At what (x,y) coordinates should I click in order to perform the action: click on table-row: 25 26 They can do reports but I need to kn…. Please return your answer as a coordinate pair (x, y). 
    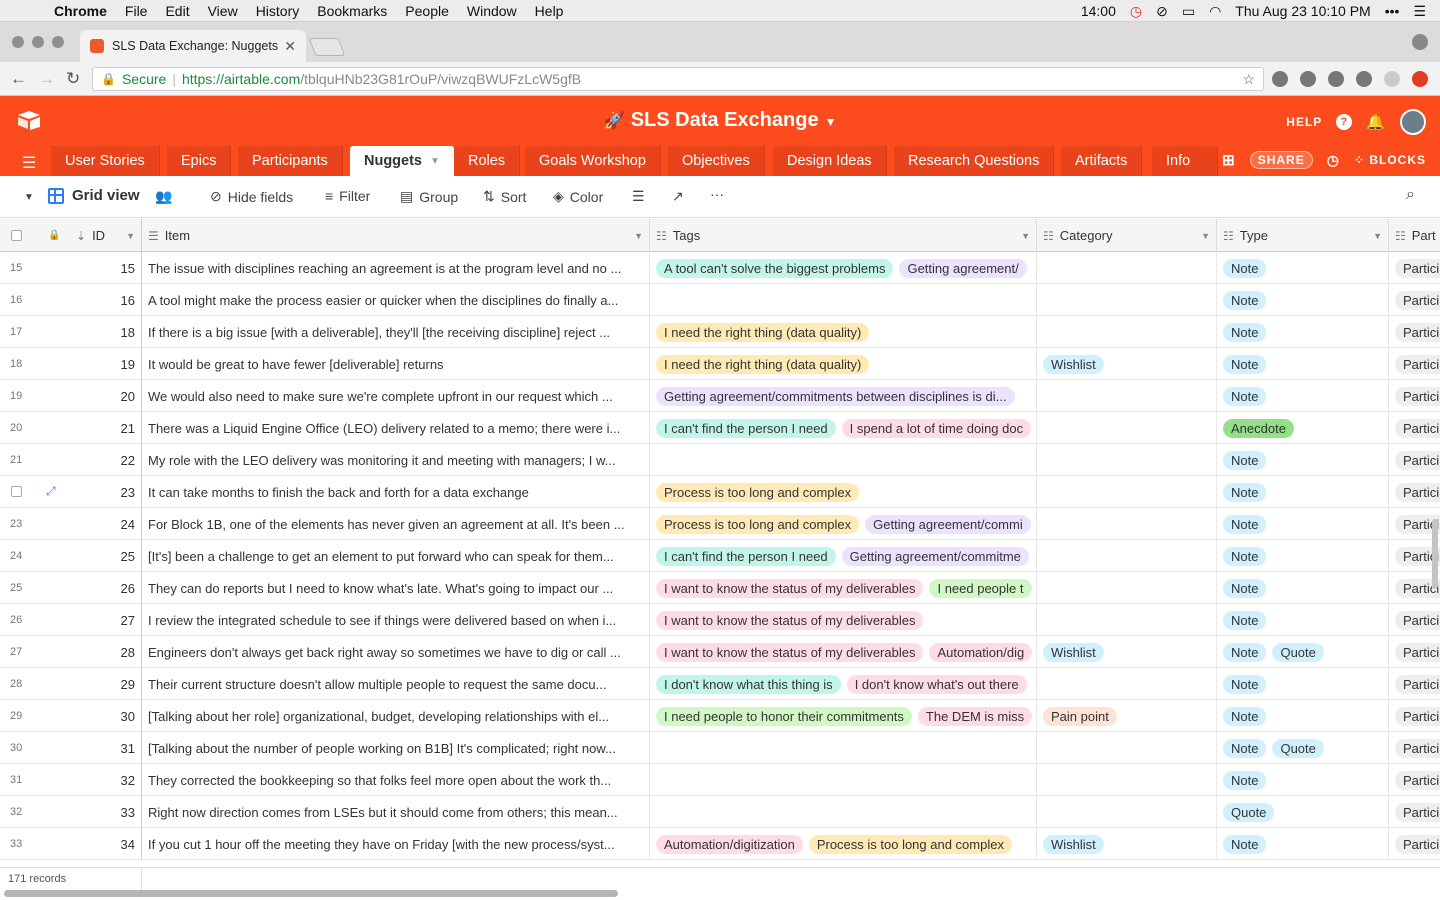
    Looking at the image, I should click on (720, 588).